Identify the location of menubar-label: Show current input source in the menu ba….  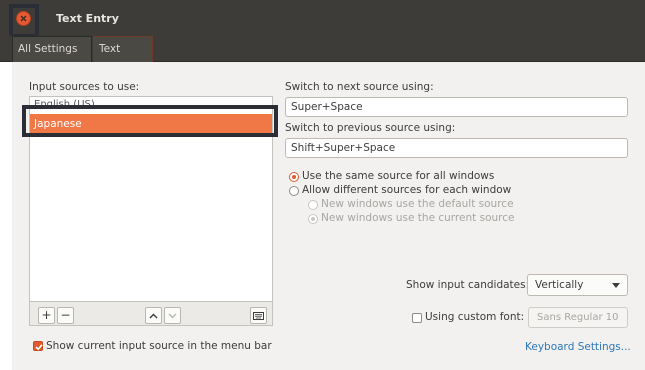
(159, 346).